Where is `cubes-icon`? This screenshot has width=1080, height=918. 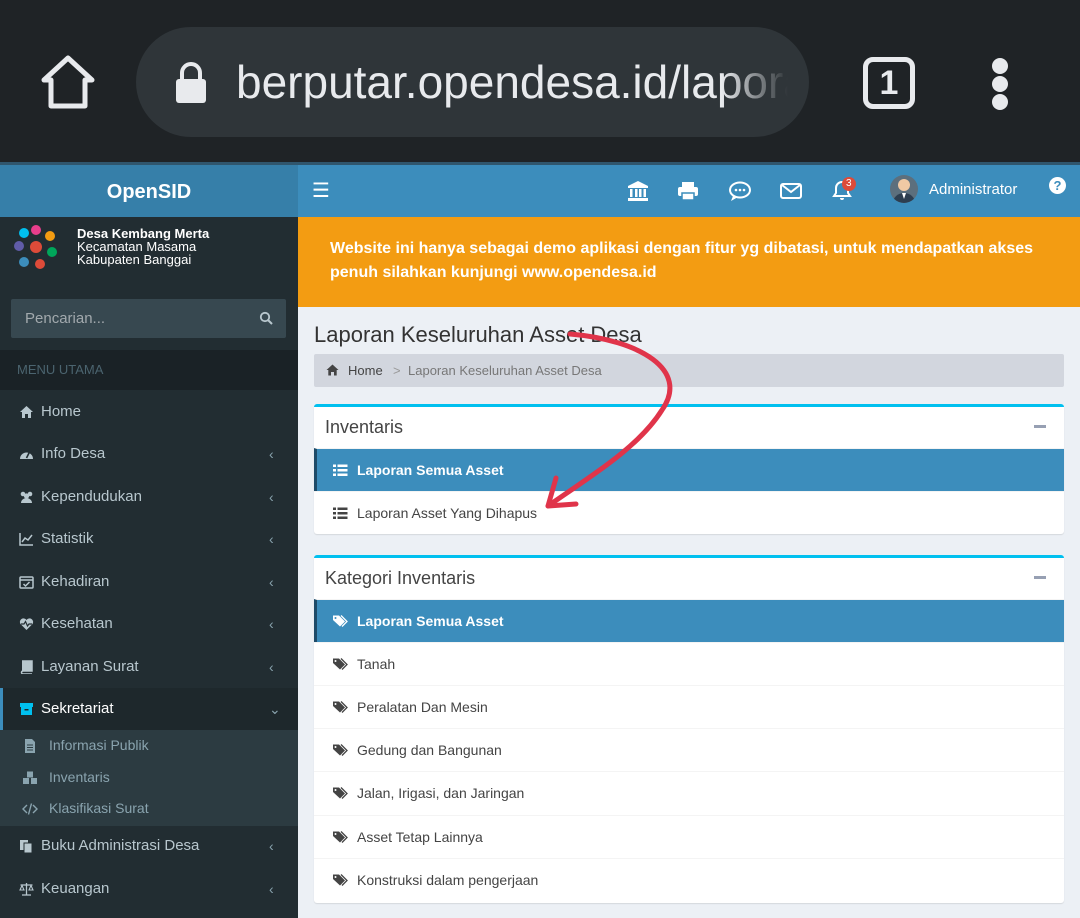
cubes-icon is located at coordinates (30, 777).